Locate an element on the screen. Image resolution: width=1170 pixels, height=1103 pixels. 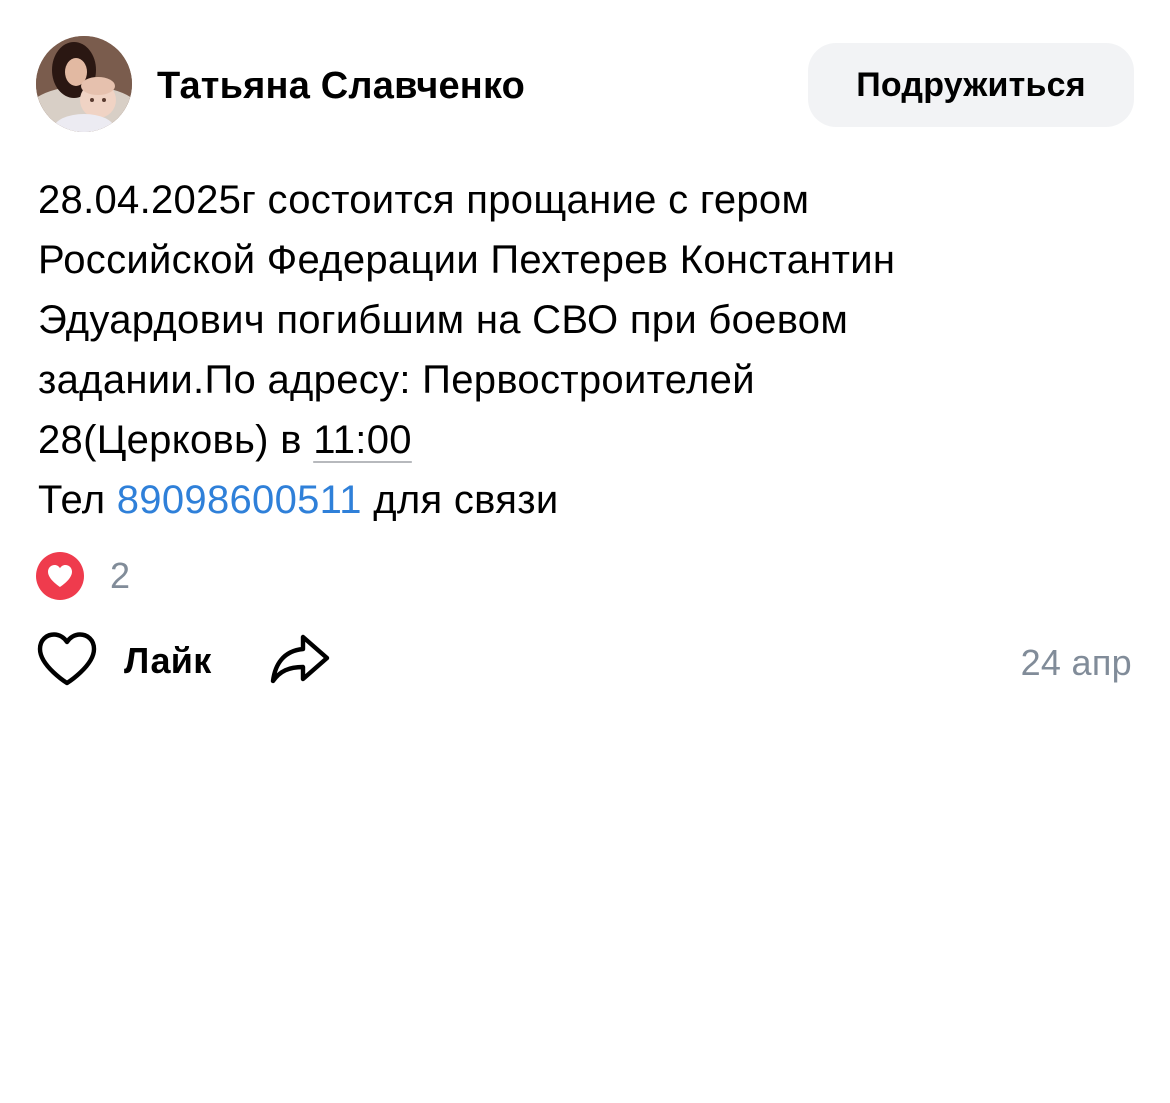
reaction-count: 2 is located at coordinates (120, 575).